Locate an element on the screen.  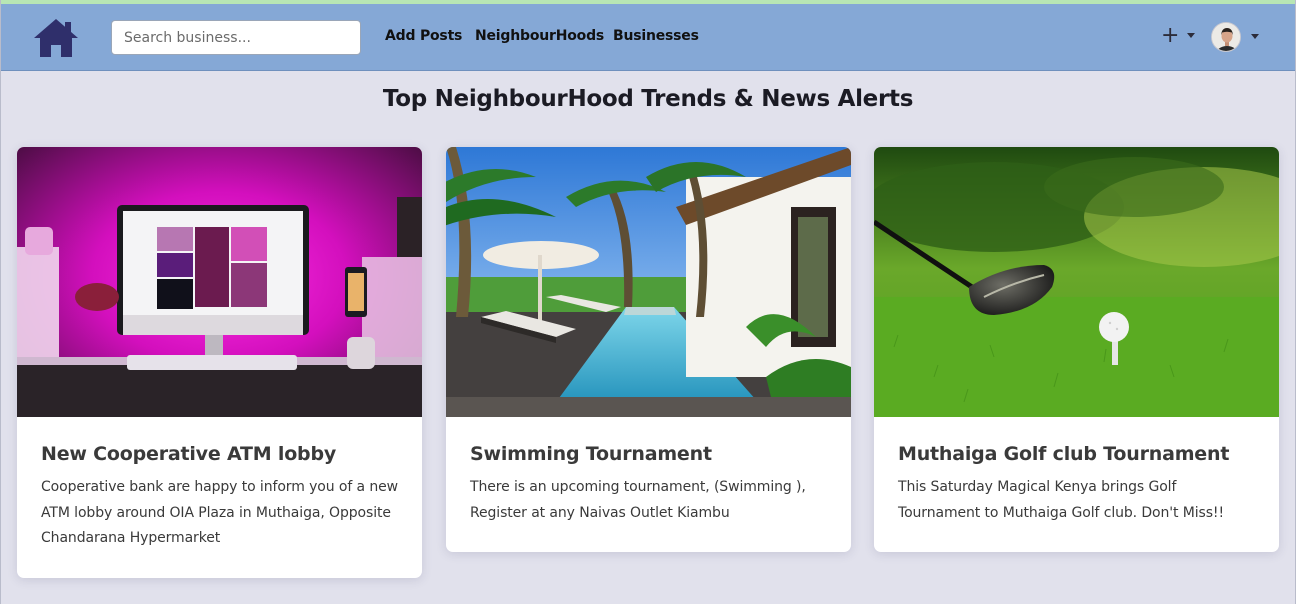
desk-computer-pink-light-image is located at coordinates (219, 282).